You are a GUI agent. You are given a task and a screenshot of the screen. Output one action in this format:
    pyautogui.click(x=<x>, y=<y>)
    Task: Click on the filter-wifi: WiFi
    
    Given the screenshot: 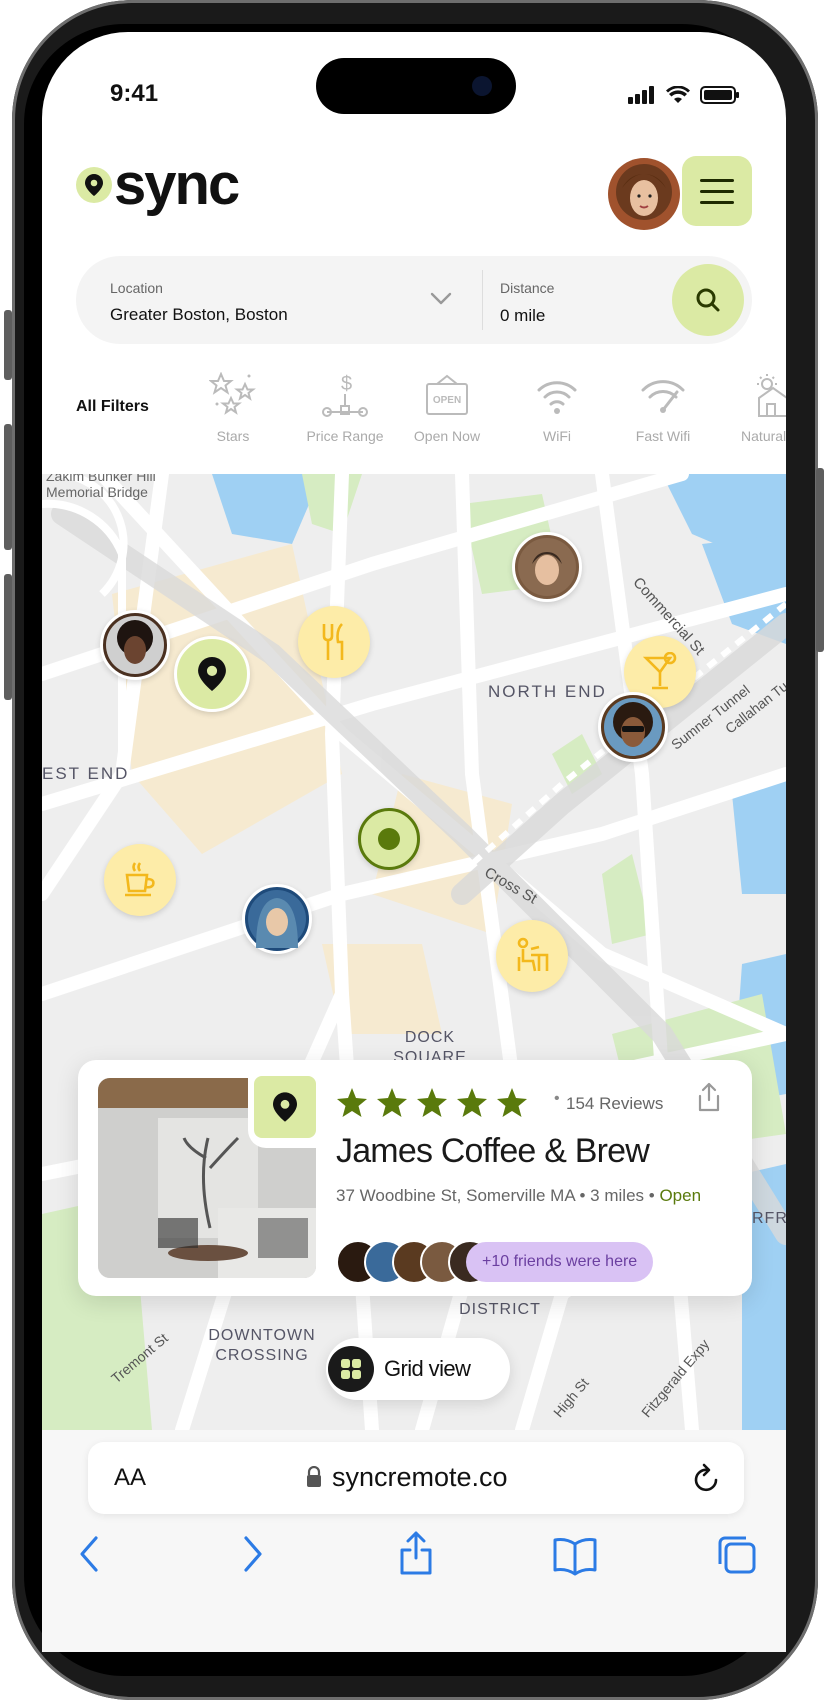 What is the action you would take?
    pyautogui.click(x=557, y=407)
    